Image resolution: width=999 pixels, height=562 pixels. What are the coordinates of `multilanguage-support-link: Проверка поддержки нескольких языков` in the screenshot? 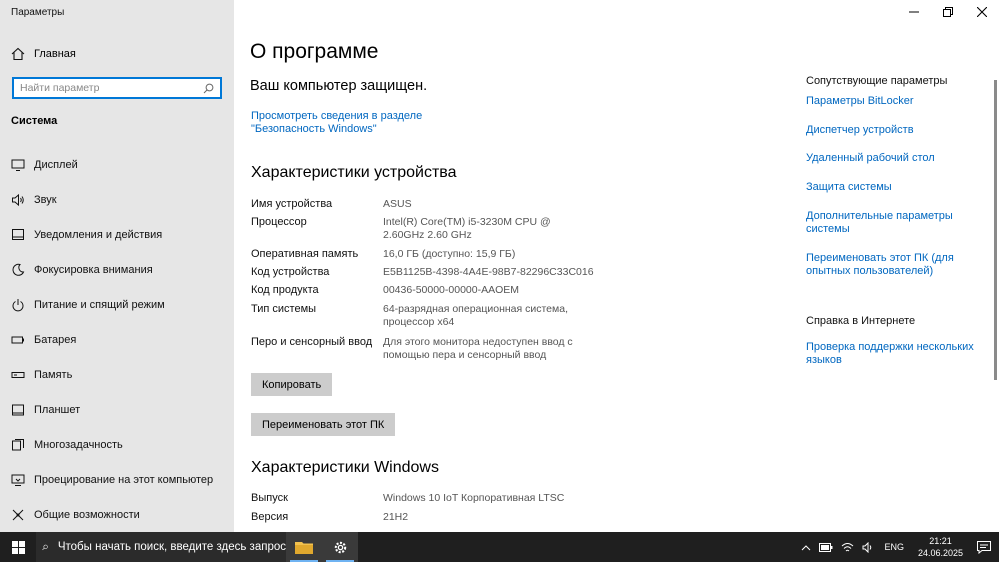 It's located at (891, 354).